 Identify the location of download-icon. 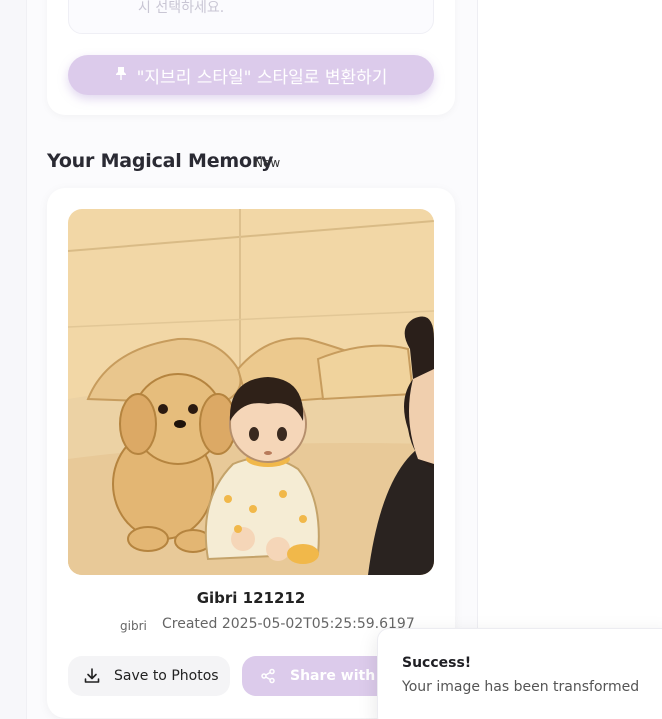
(92, 675).